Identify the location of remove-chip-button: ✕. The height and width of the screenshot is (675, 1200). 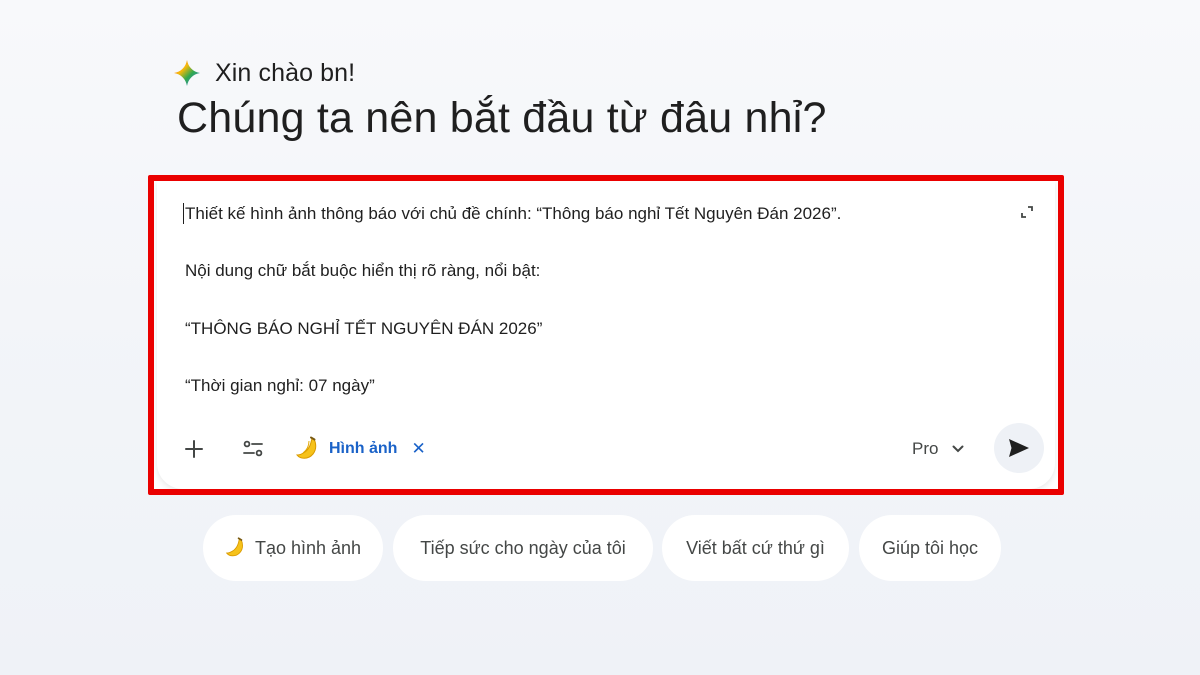
(418, 449).